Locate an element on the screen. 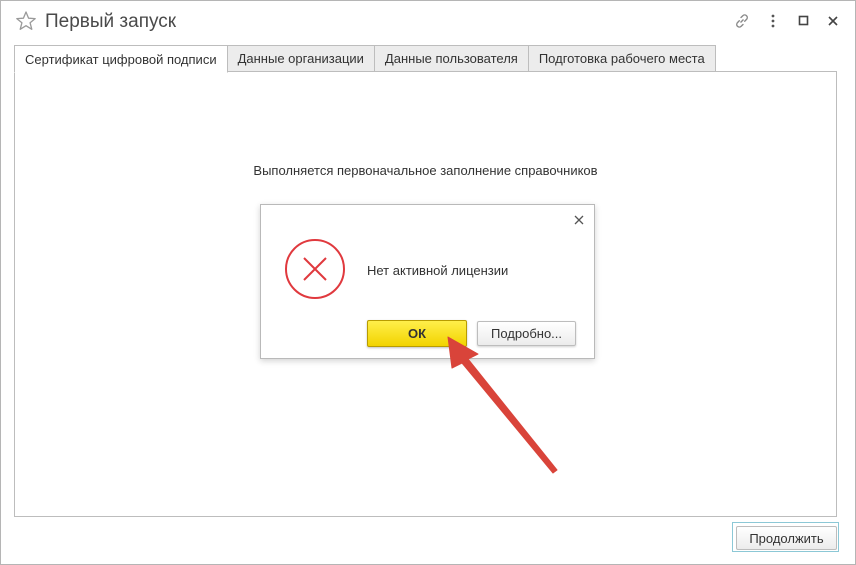 The image size is (856, 565). tab-label: Данные организации is located at coordinates (300, 58).